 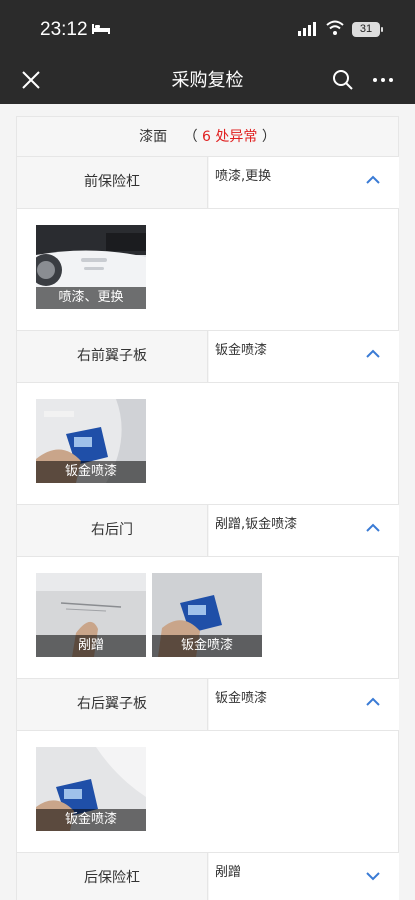 What do you see at coordinates (91, 267) in the screenshot?
I see `damage-photo: 喷漆、更换` at bounding box center [91, 267].